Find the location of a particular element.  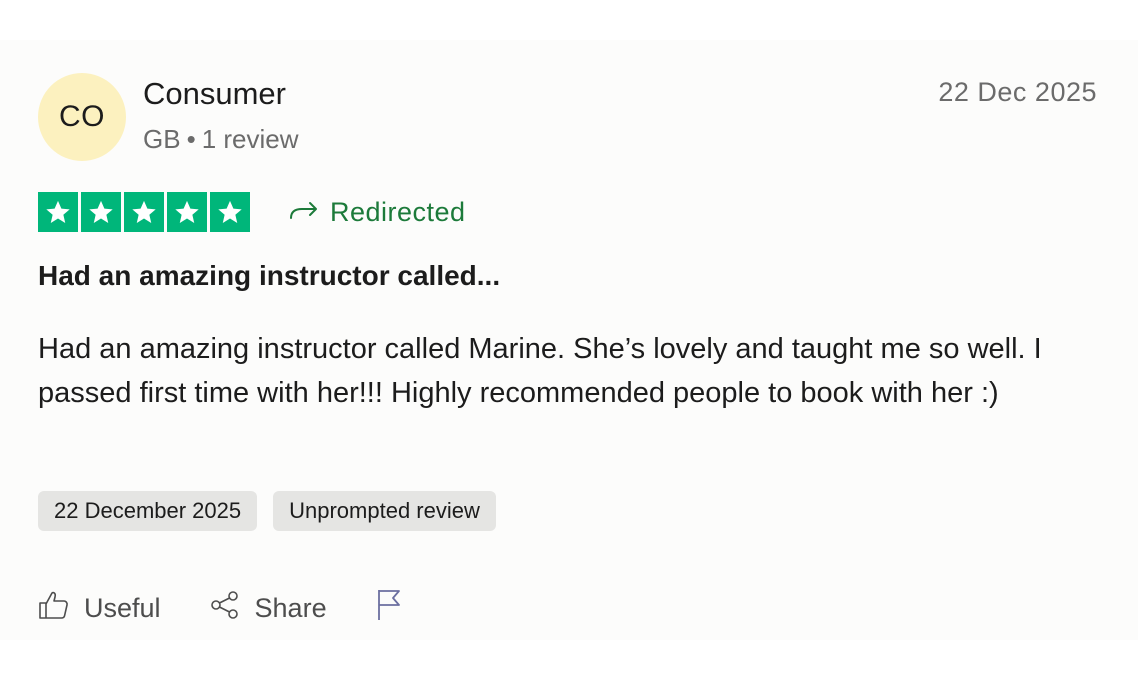

useful-button: Useful is located at coordinates (99, 608).